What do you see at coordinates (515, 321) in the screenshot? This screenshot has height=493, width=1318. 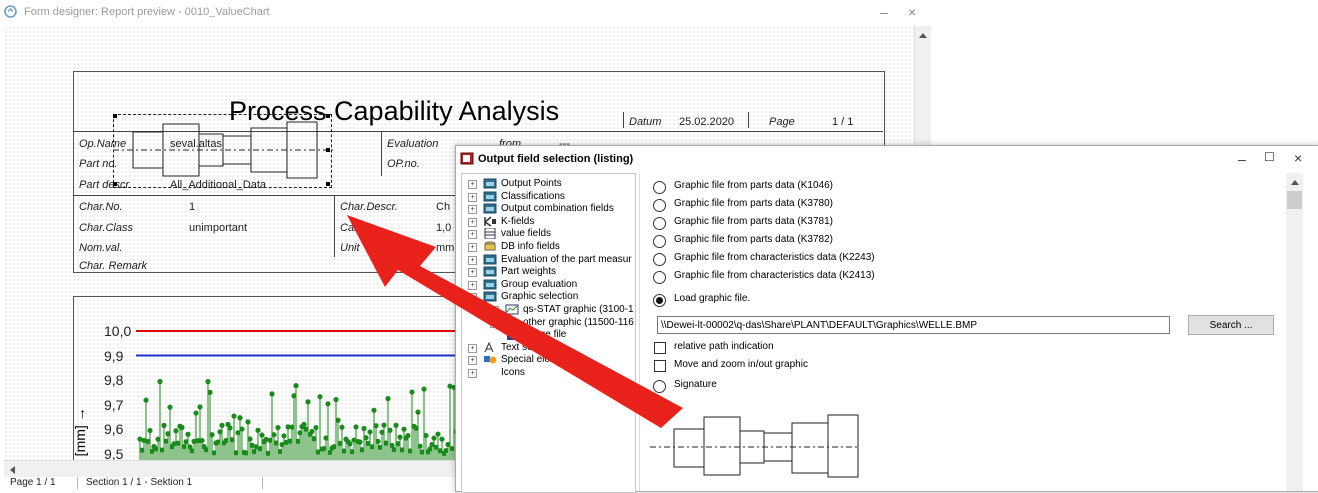 I see `annotation-arrow` at bounding box center [515, 321].